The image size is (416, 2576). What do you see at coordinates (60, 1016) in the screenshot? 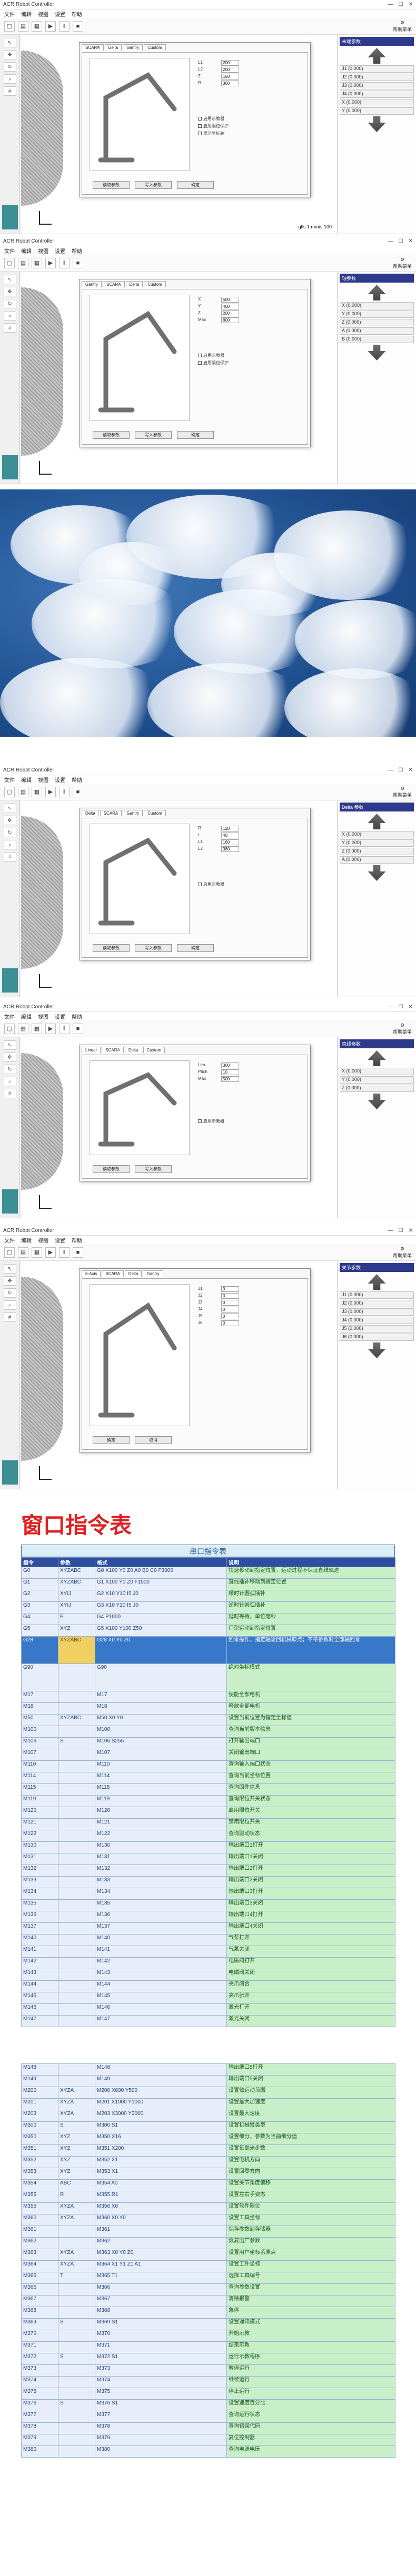
I see `menu-item: 设置` at bounding box center [60, 1016].